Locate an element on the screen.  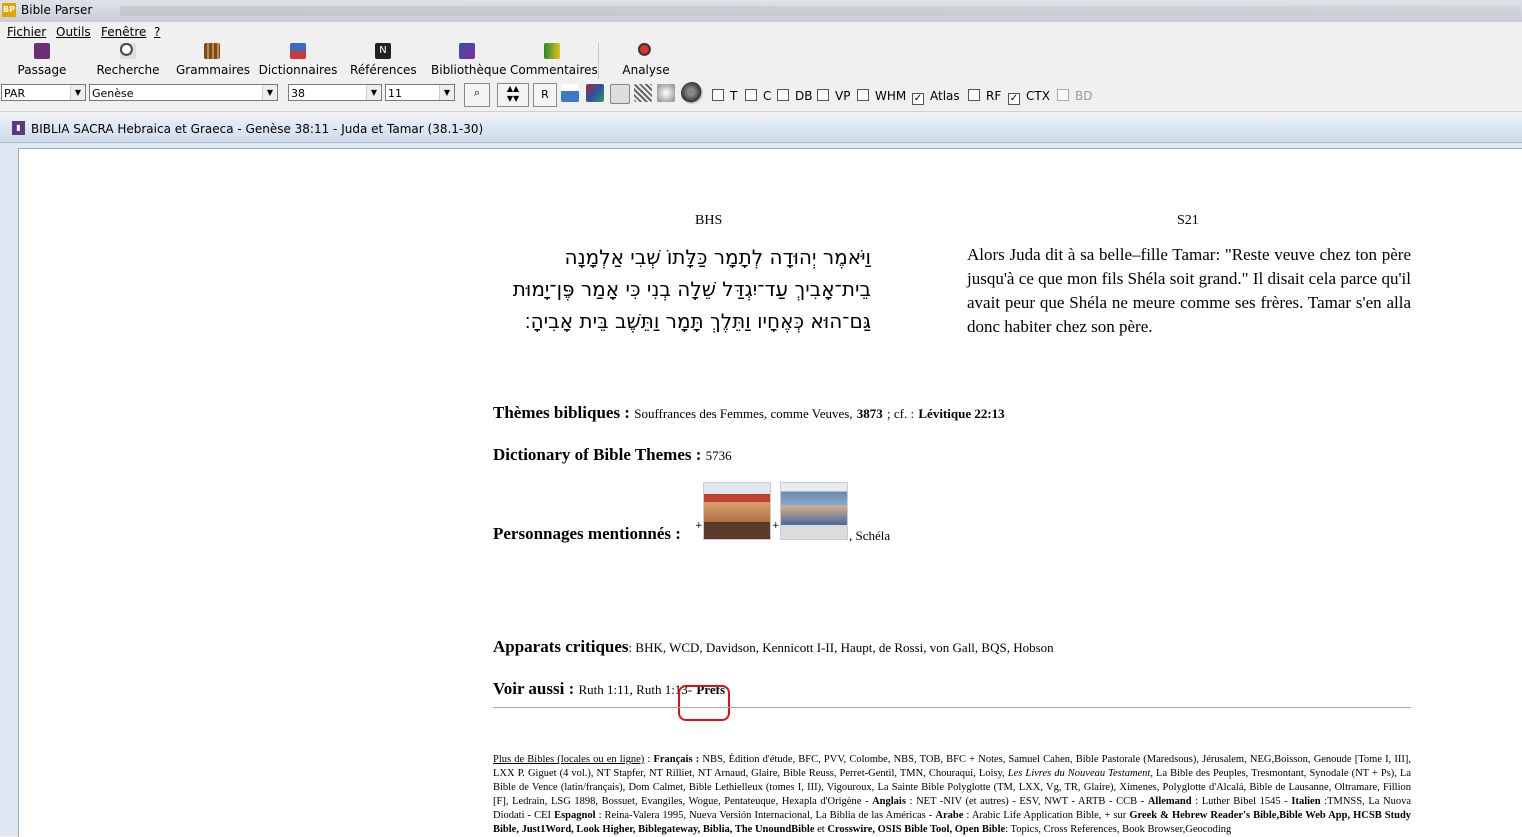
voir-label: Voir aussi : is located at coordinates (534, 688).